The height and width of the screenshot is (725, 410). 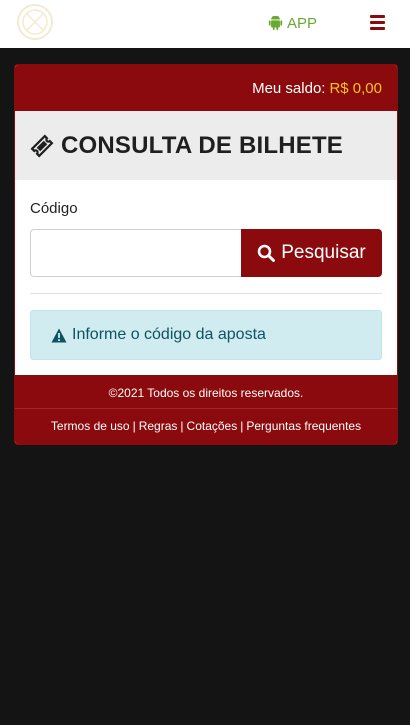 I want to click on search-icon, so click(x=266, y=253).